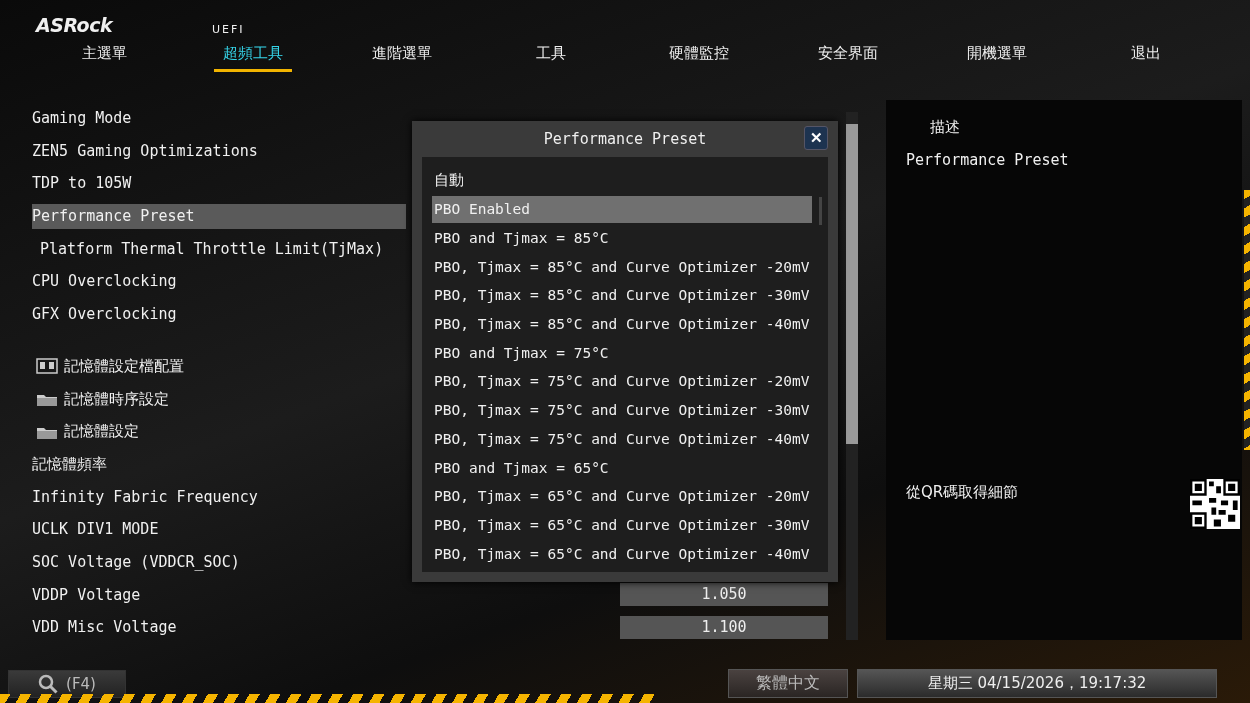  What do you see at coordinates (622, 324) in the screenshot?
I see `preset-option: PBO, Tjmax = 85°C and Curve Optimizer -40mV` at bounding box center [622, 324].